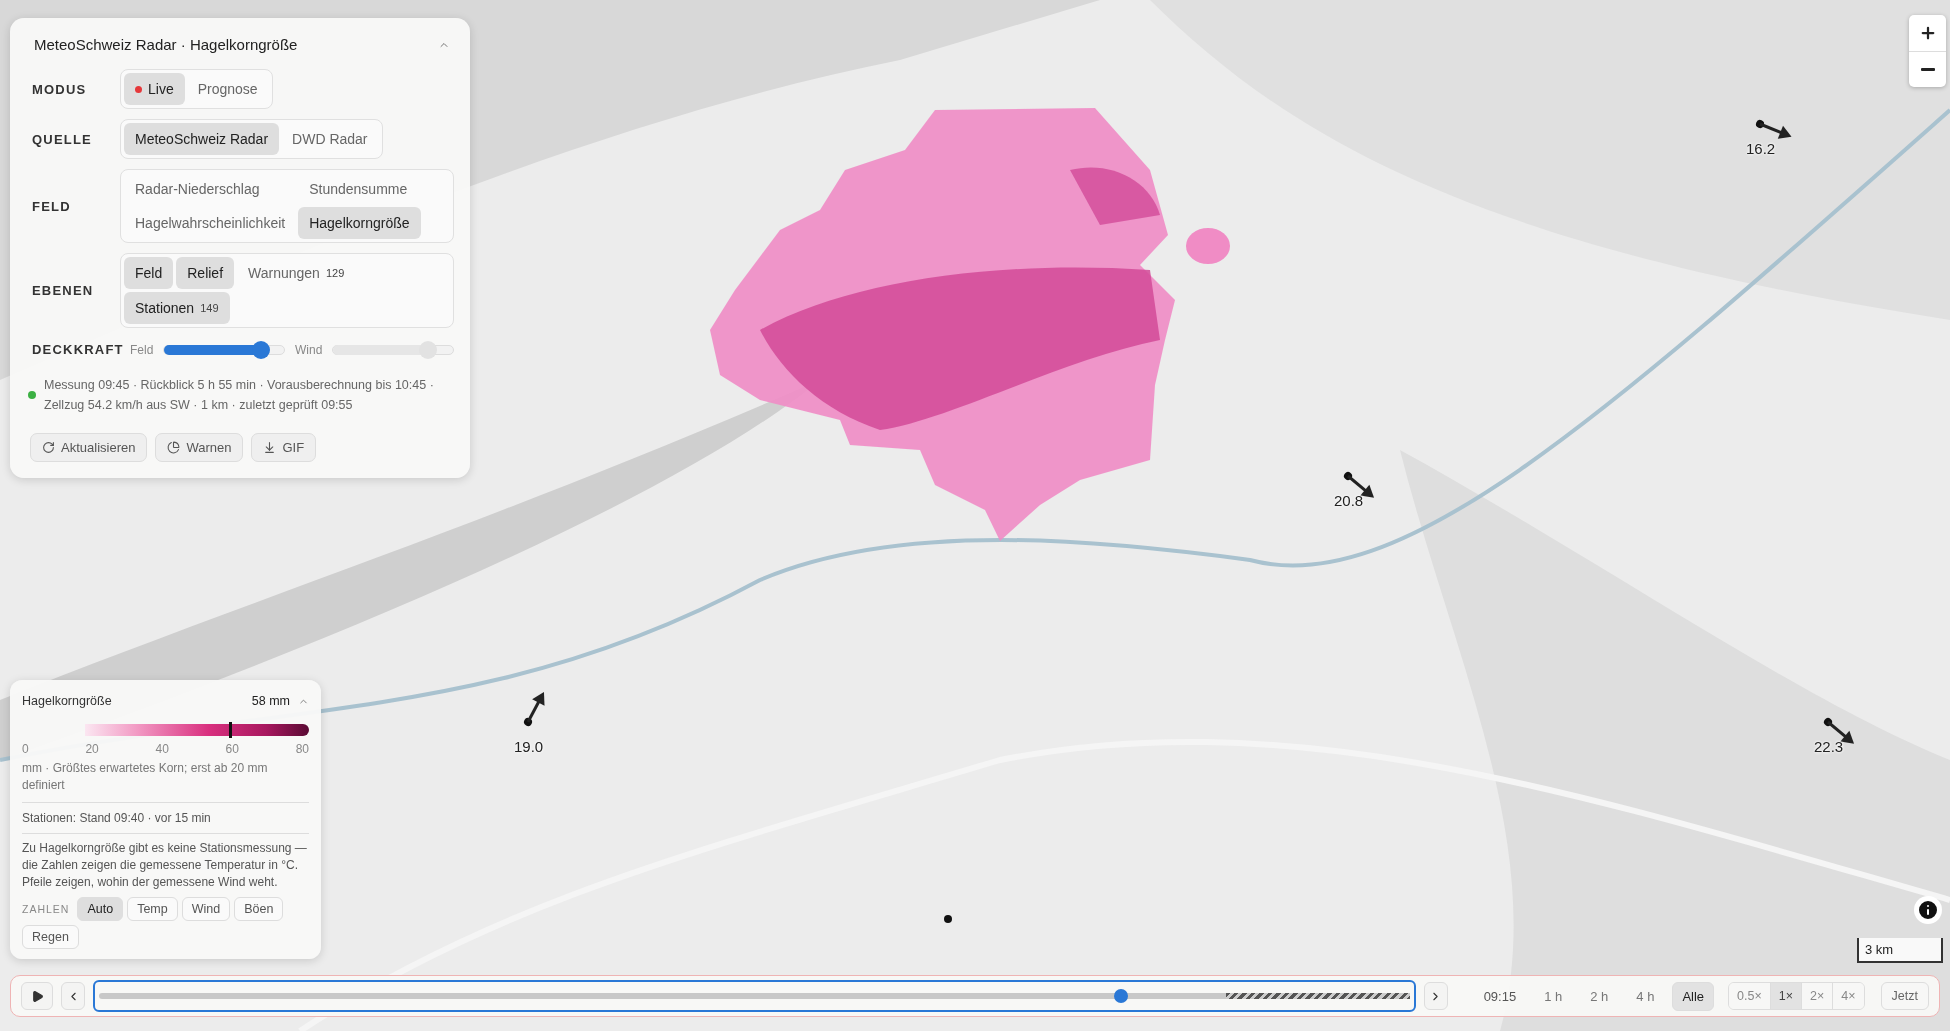 This screenshot has height=1031, width=1950. Describe the element at coordinates (359, 223) in the screenshot. I see `option-button: Hagelkorngröße` at that location.